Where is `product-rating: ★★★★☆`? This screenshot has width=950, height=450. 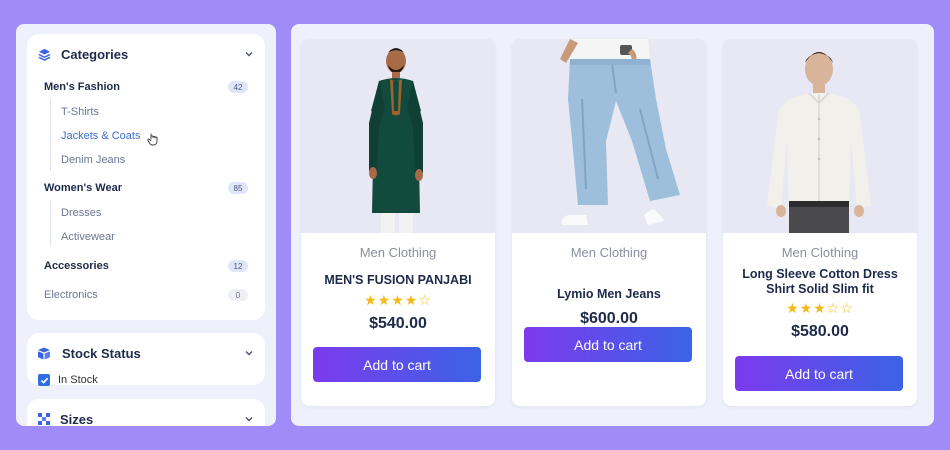
product-rating: ★★★★☆ is located at coordinates (398, 300).